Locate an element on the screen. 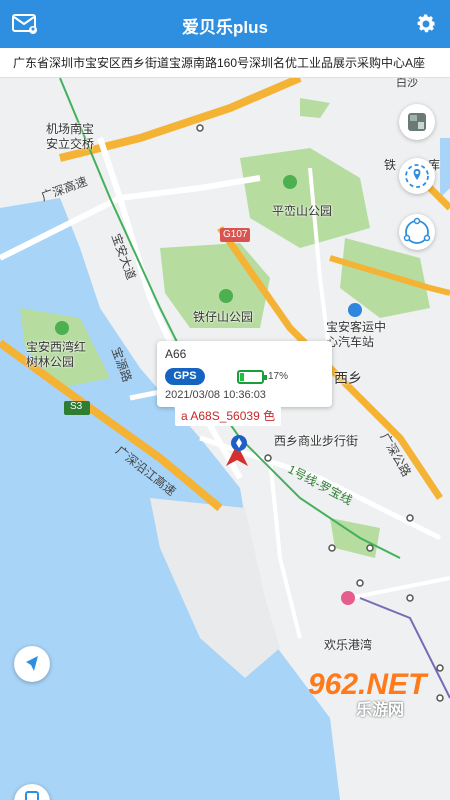  map-label-happy-harbor: 欢乐港湾 is located at coordinates (348, 645).